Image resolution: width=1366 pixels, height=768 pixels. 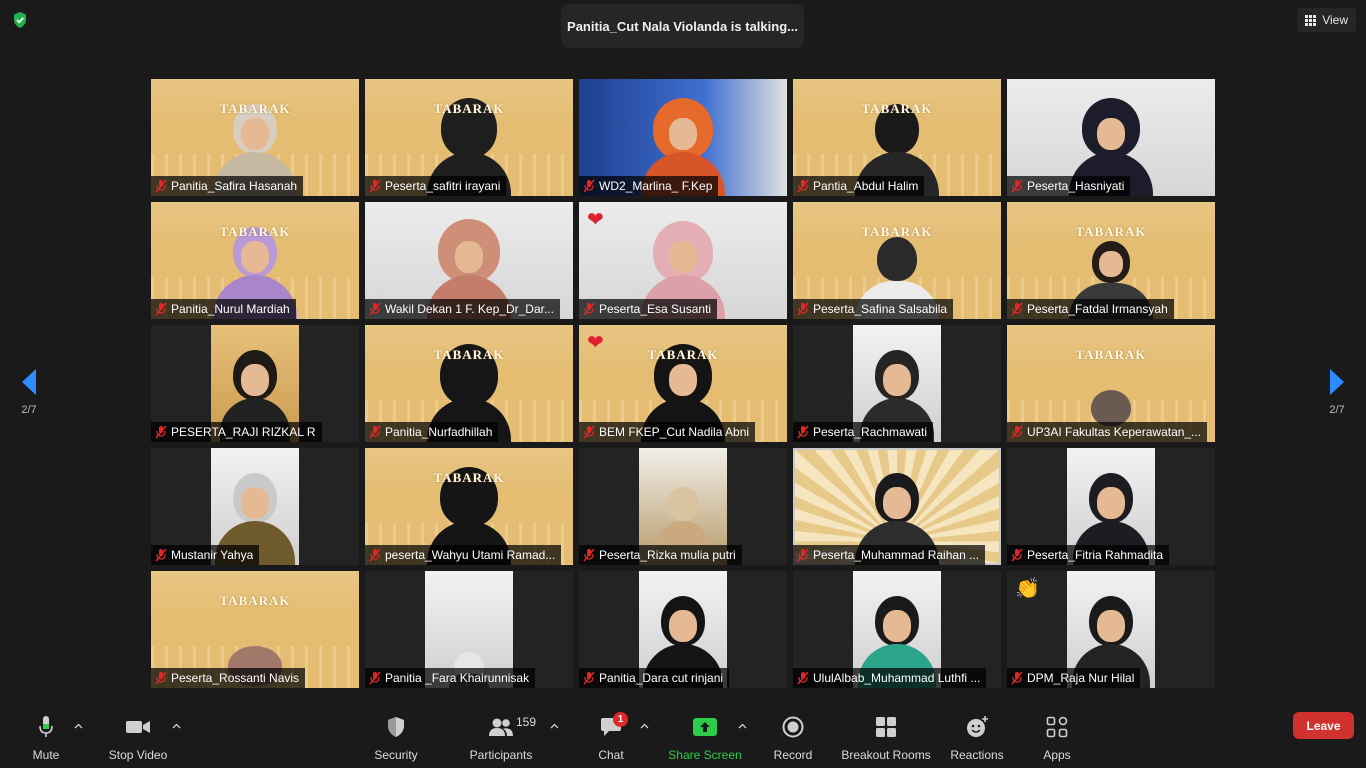 I want to click on participant-name-tag: Panitia_Dara cut rinjani, so click(x=654, y=678).